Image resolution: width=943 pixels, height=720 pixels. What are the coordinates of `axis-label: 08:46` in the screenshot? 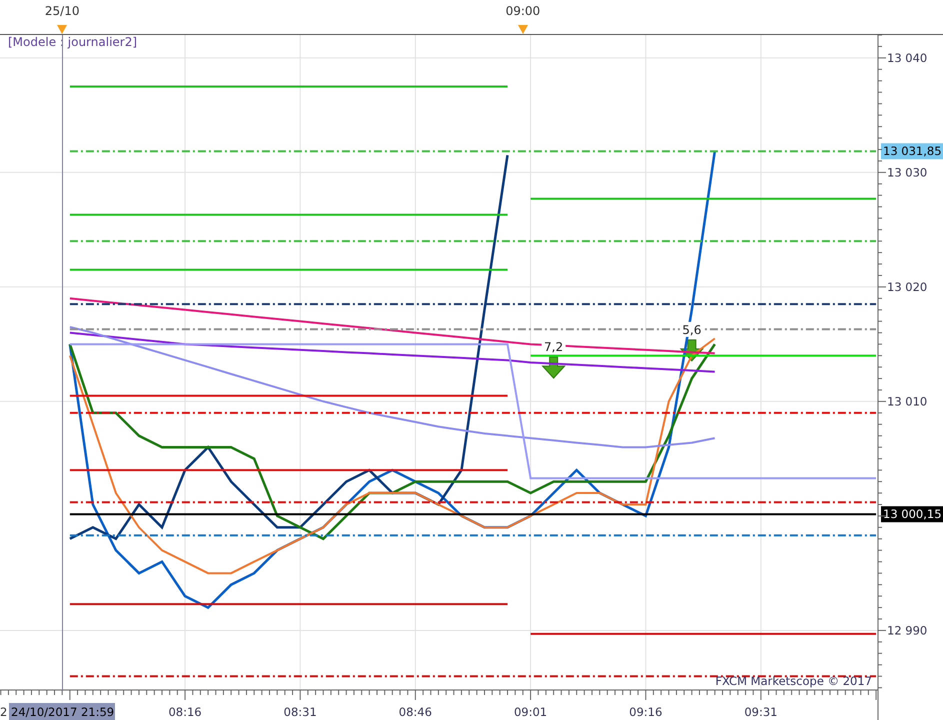 It's located at (415, 712).